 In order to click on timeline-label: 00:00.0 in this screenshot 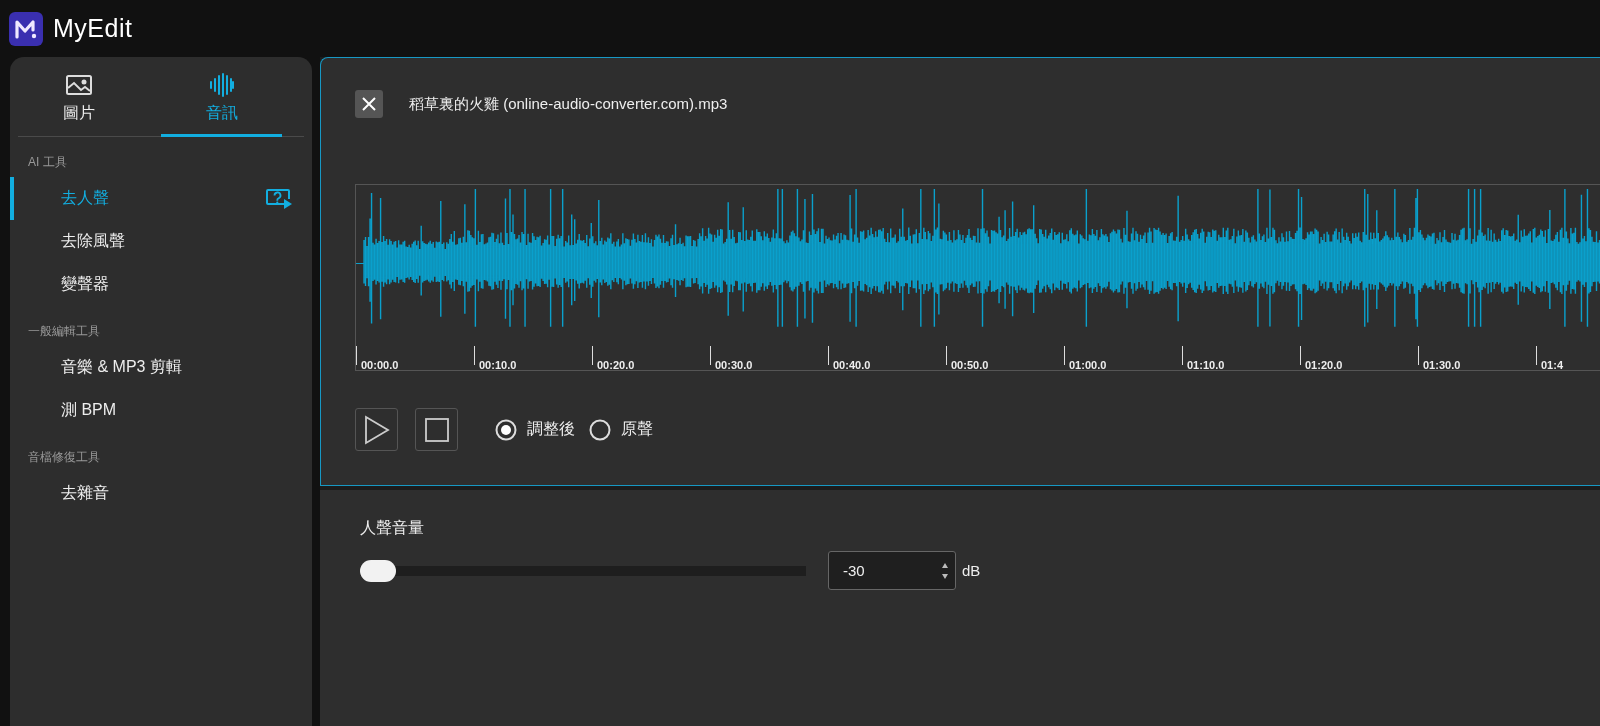, I will do `click(380, 365)`.